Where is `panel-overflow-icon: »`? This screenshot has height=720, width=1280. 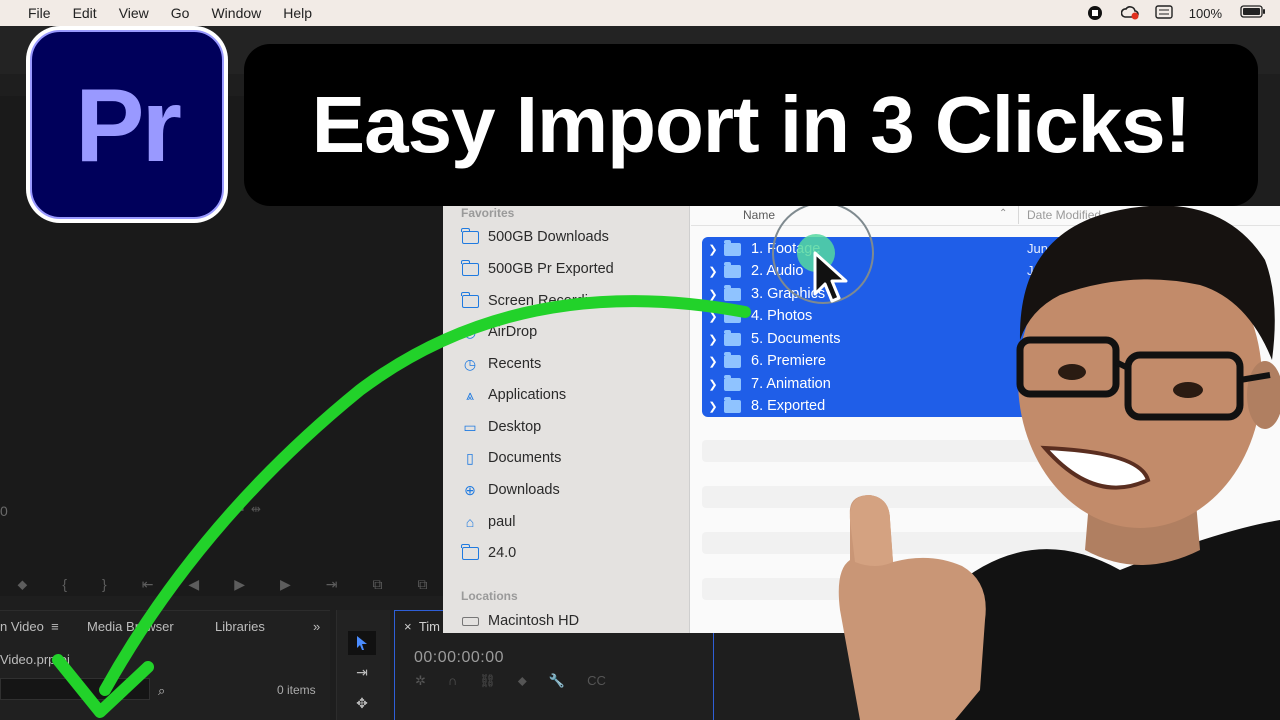
panel-overflow-icon: » is located at coordinates (316, 626).